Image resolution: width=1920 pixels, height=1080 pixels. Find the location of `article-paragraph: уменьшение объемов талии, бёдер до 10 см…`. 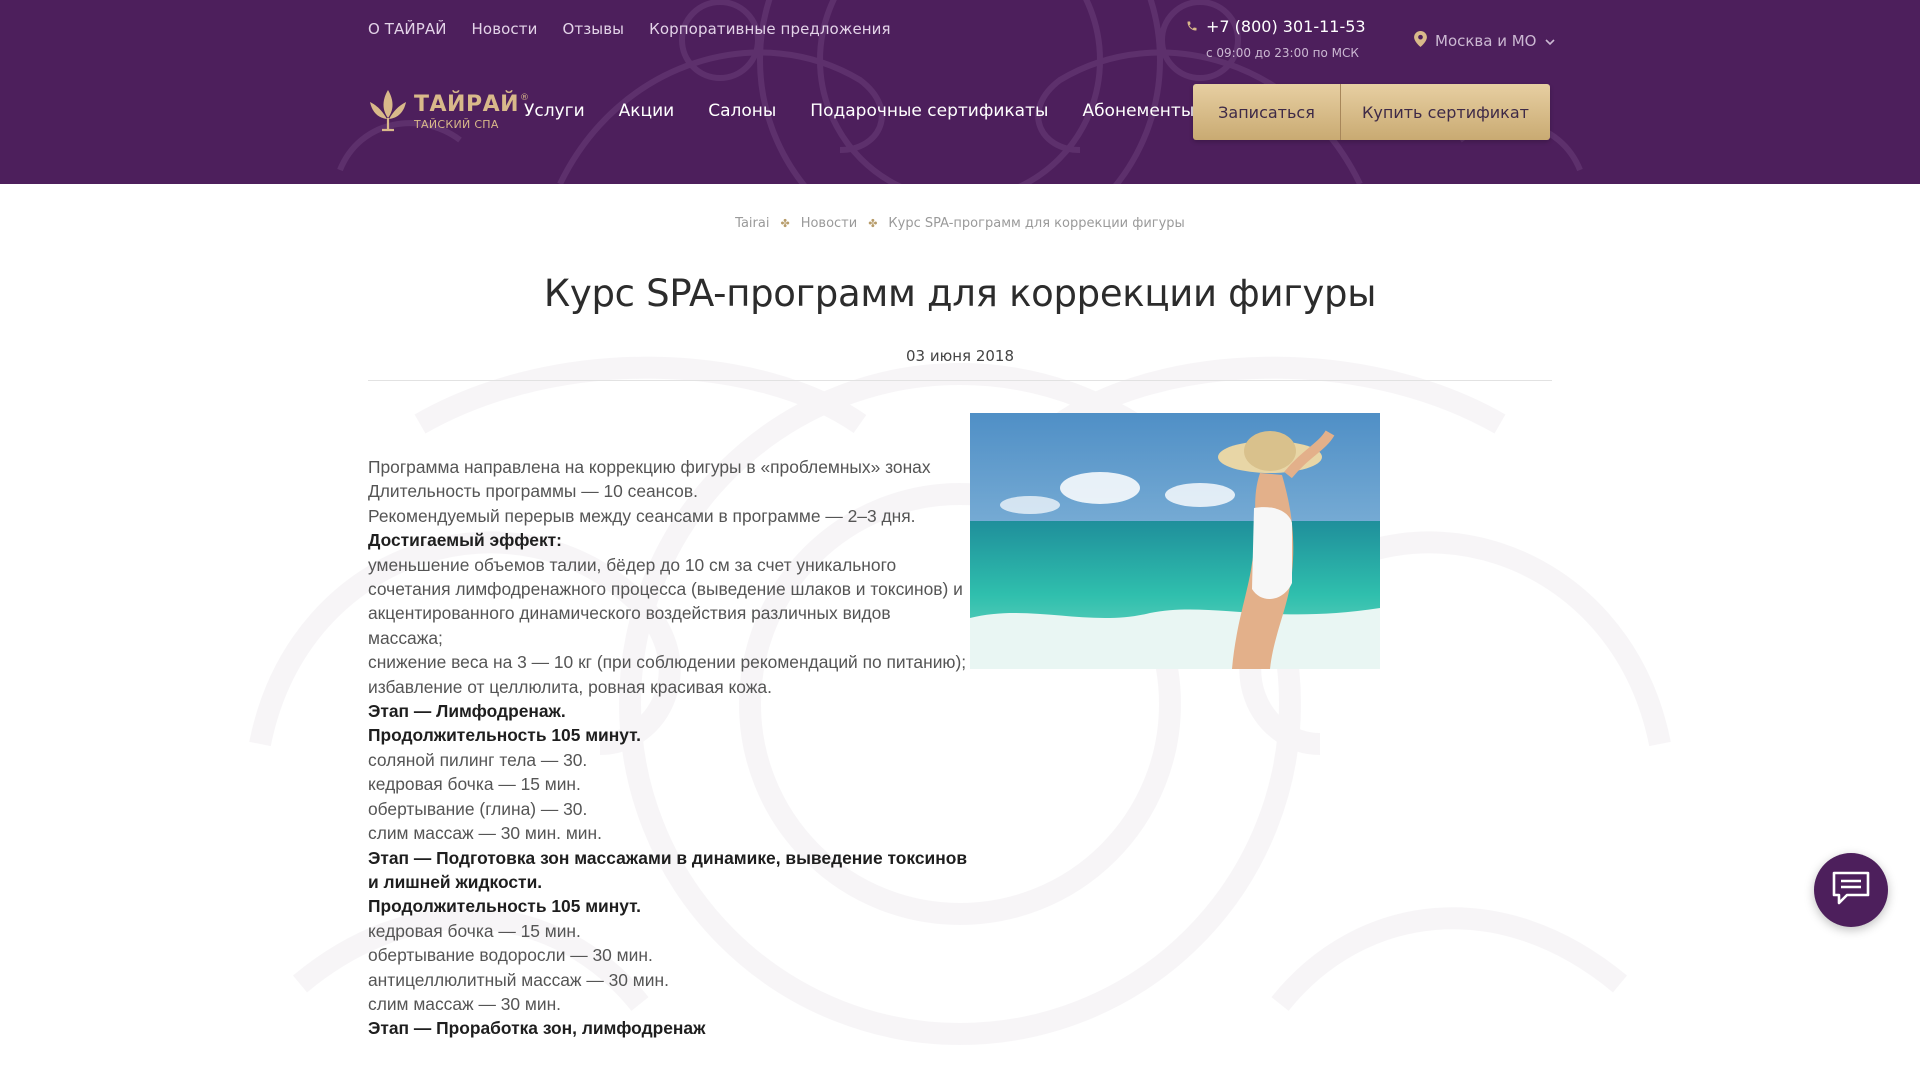

article-paragraph: уменьшение объемов талии, бёдер до 10 см… is located at coordinates (665, 601).